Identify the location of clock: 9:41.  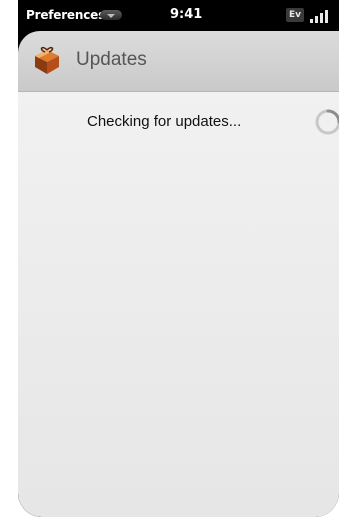
(186, 14).